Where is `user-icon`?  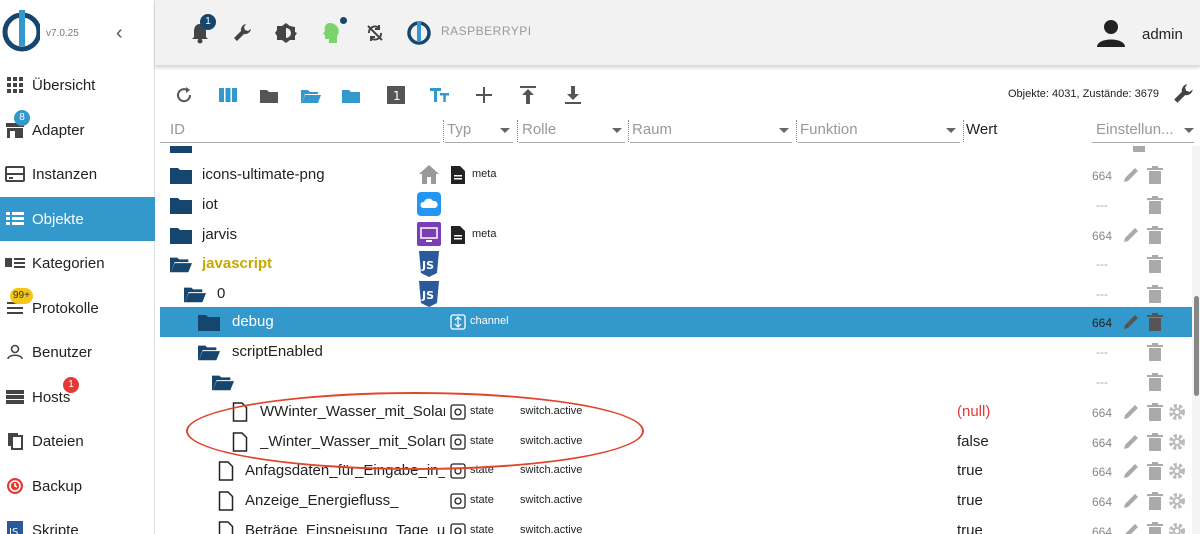
user-icon is located at coordinates (15, 352).